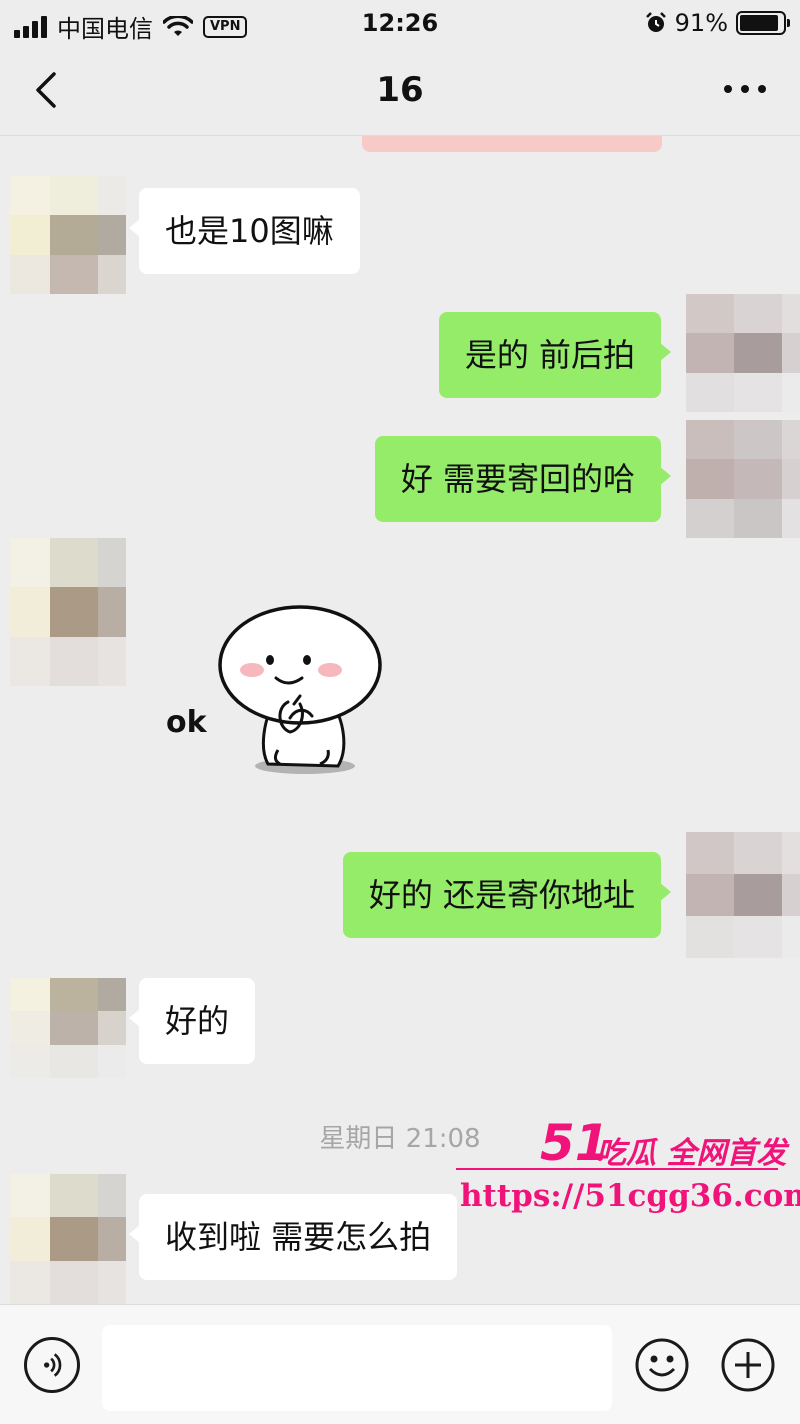 The image size is (800, 1424). Describe the element at coordinates (517, 479) in the screenshot. I see `message-text: 好 需要寄回的哈` at that location.